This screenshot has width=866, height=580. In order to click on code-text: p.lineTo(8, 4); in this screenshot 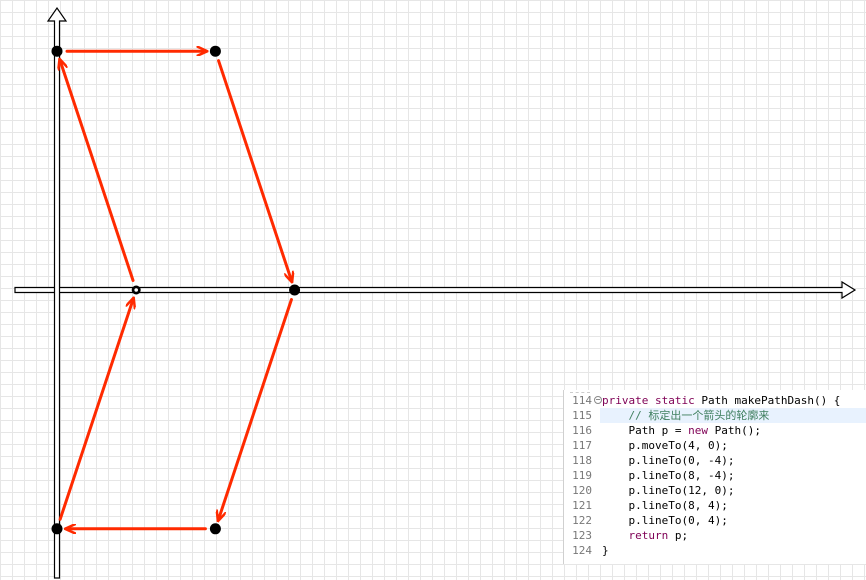, I will do `click(664, 505)`.